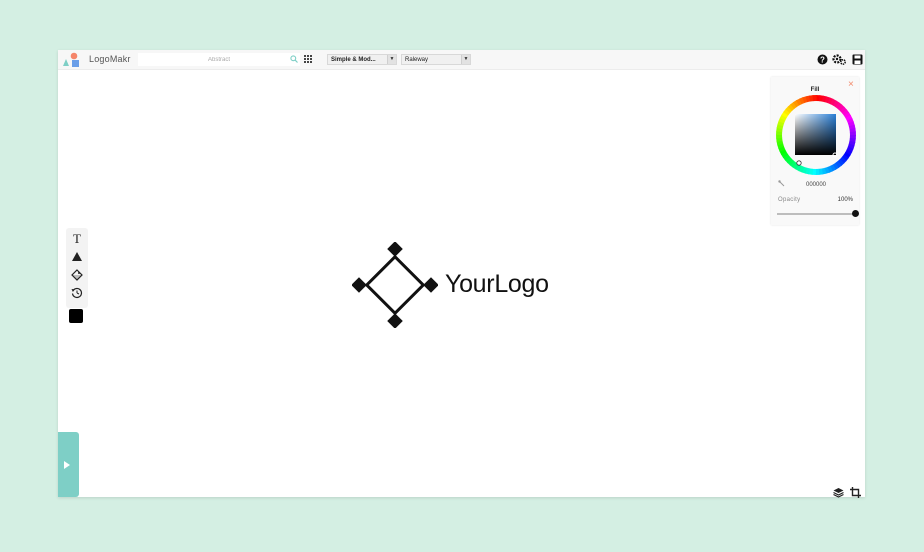 The width and height of the screenshot is (924, 552). Describe the element at coordinates (855, 213) in the screenshot. I see `opacity-slider-thumb` at that location.